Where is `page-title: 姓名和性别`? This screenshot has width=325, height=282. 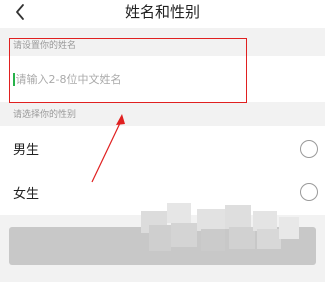 page-title: 姓名和性别 is located at coordinates (162, 12).